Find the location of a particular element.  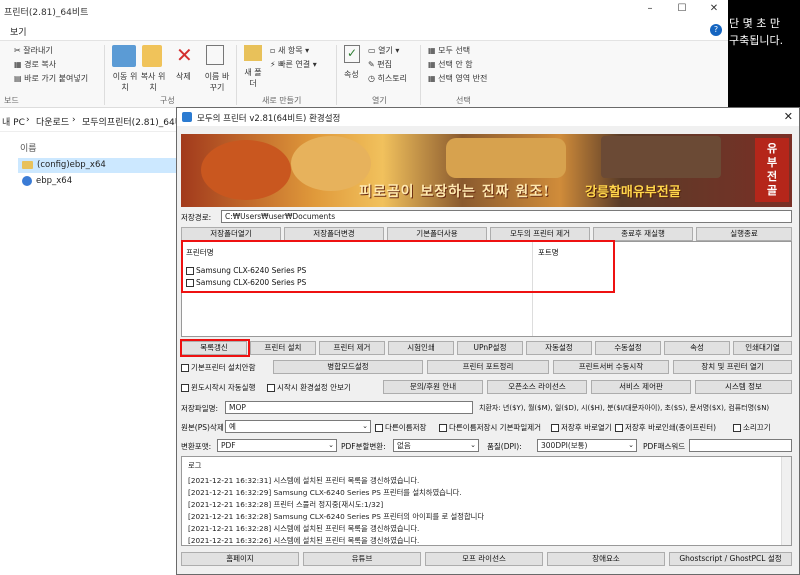

pdf-password-input is located at coordinates (740, 445).